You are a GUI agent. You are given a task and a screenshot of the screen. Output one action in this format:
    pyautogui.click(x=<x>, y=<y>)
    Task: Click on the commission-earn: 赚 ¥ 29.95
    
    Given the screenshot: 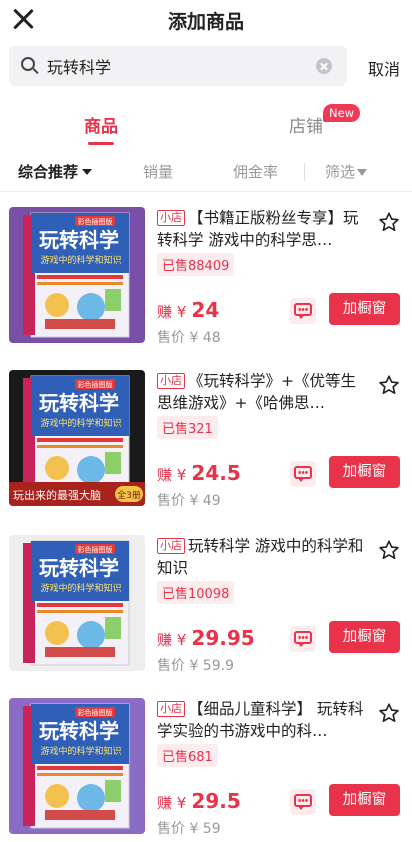 What is the action you would take?
    pyautogui.click(x=206, y=638)
    